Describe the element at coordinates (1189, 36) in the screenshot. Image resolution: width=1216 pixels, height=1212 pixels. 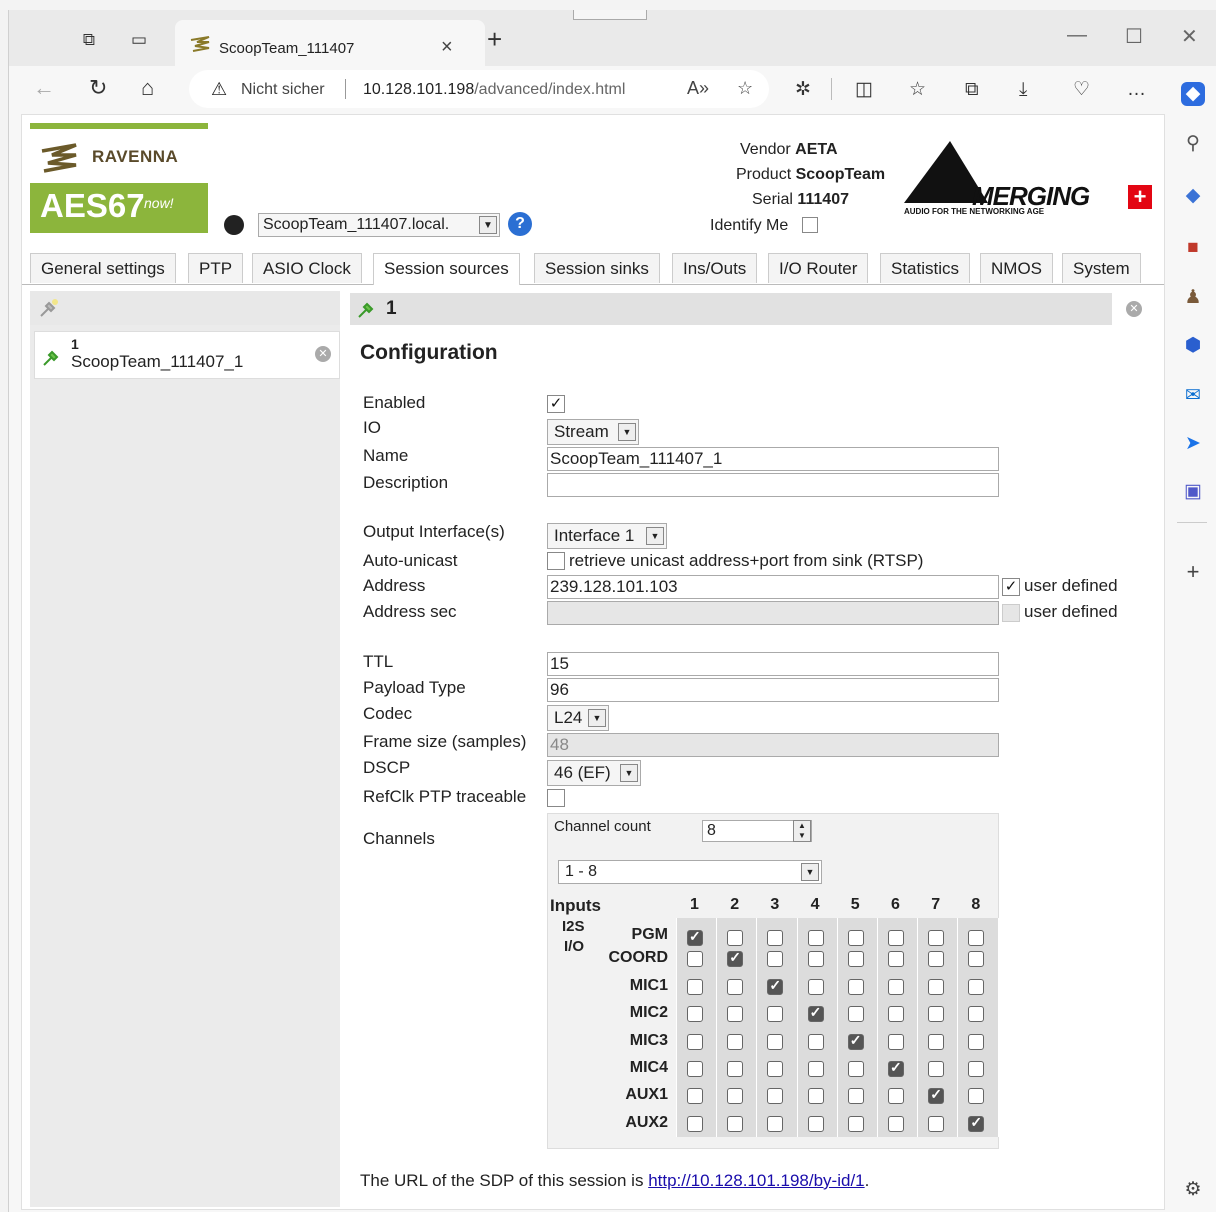
I see `window-close-icon: ✕` at that location.